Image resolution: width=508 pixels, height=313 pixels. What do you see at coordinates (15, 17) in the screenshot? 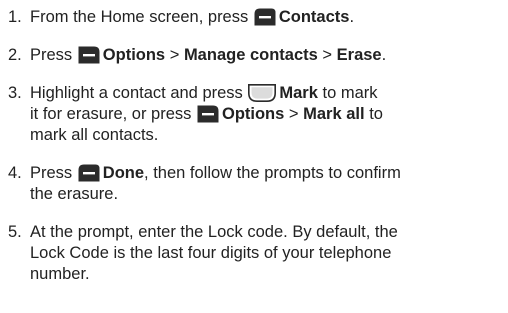
I see `step-number: 1.` at bounding box center [15, 17].